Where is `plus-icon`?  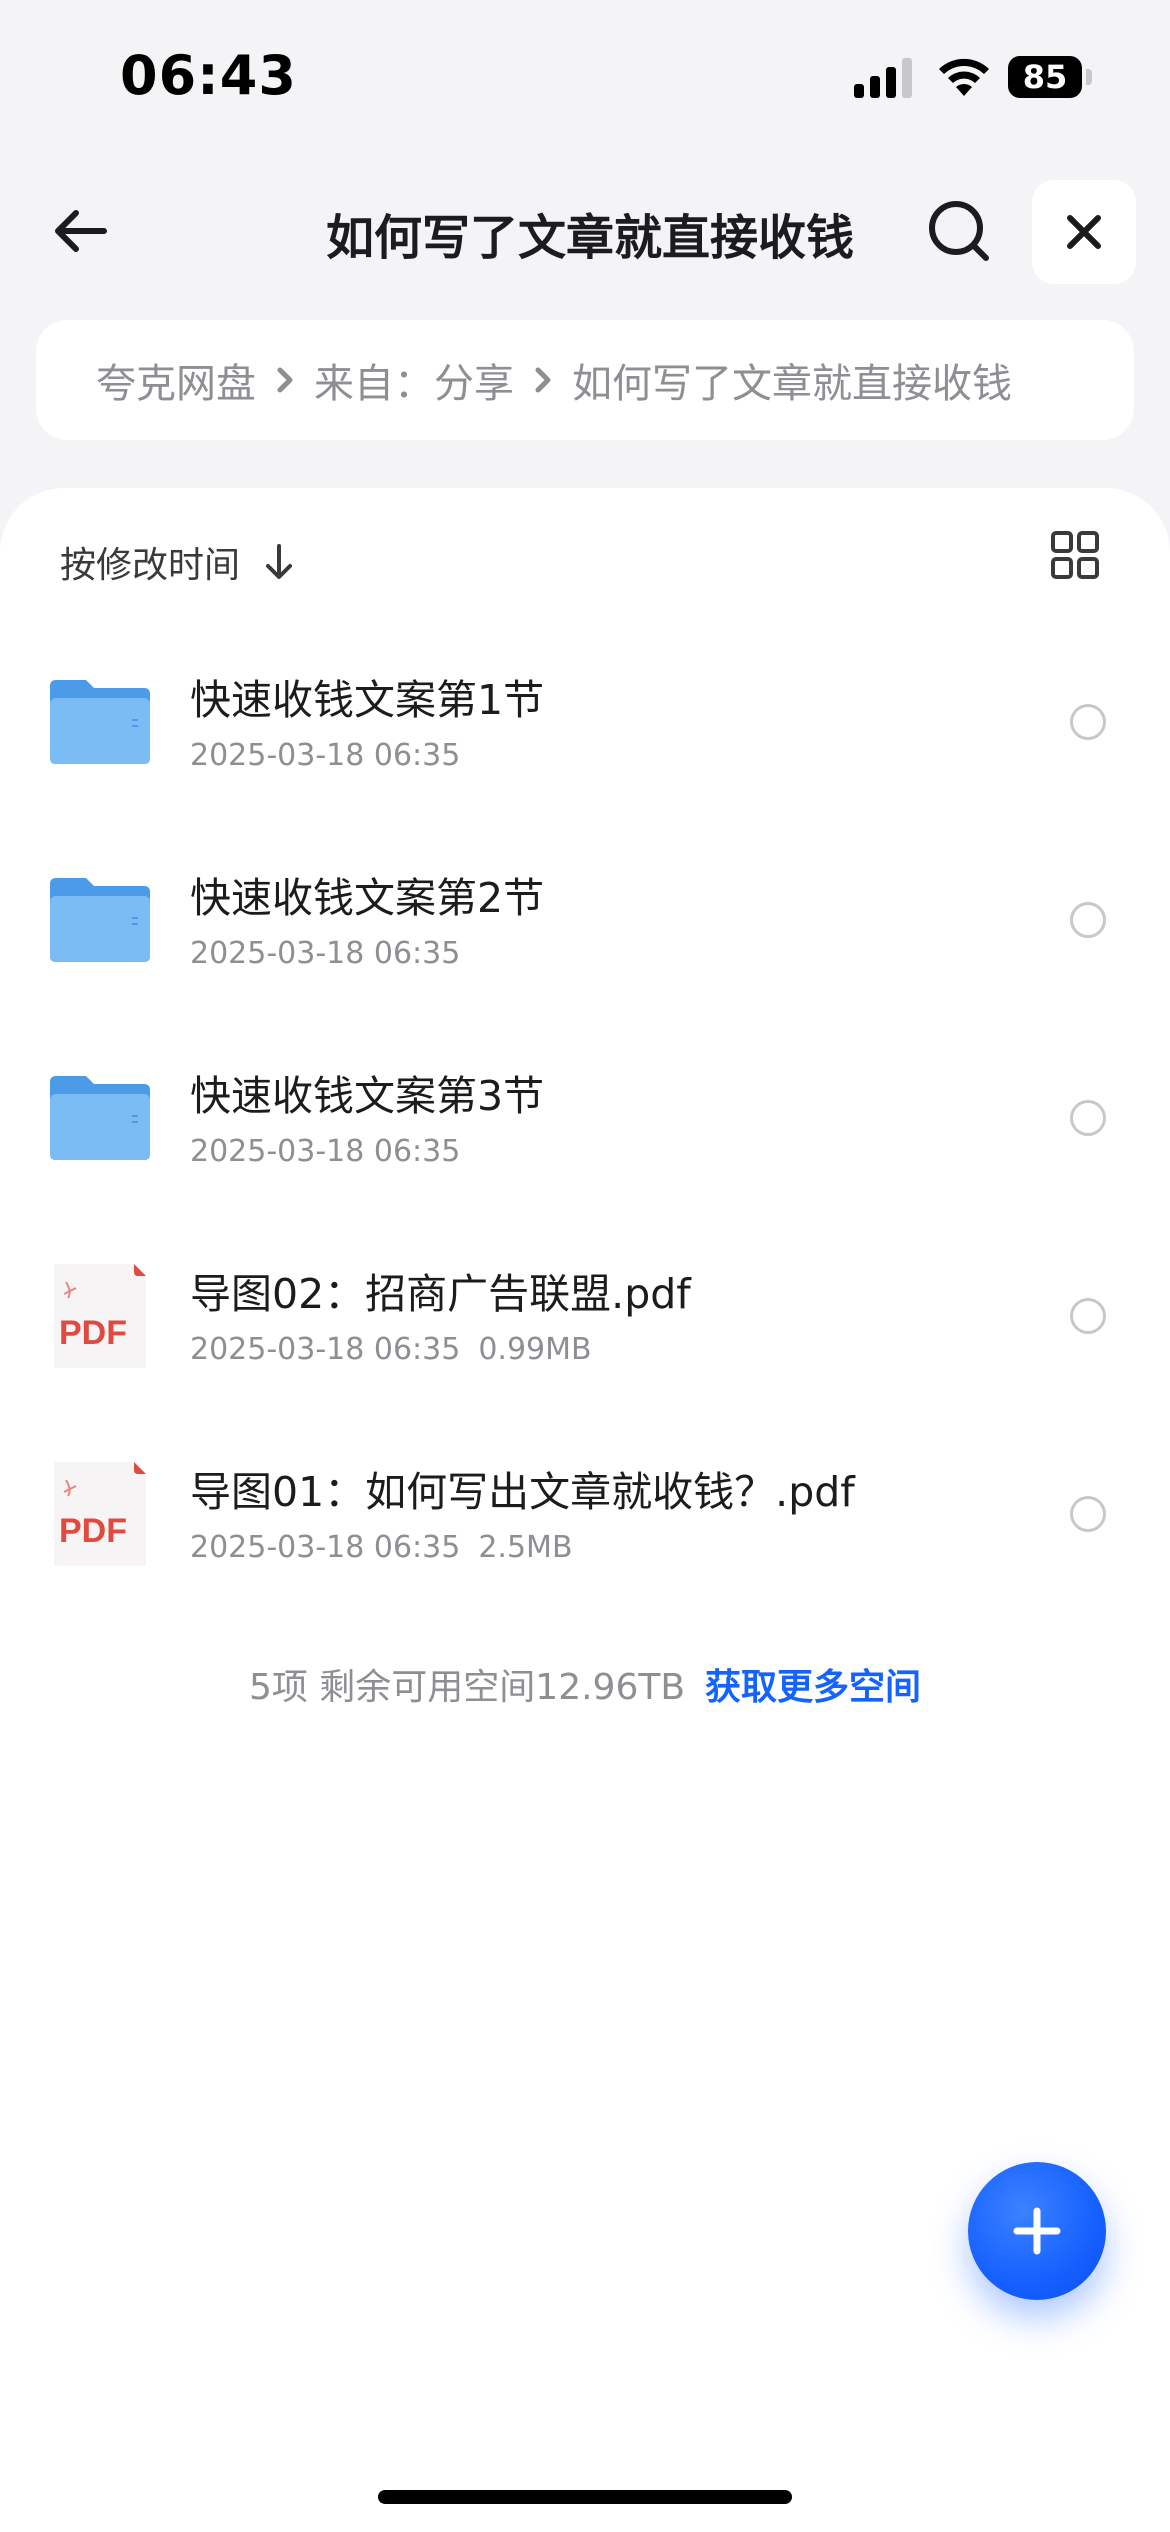
plus-icon is located at coordinates (1037, 2231).